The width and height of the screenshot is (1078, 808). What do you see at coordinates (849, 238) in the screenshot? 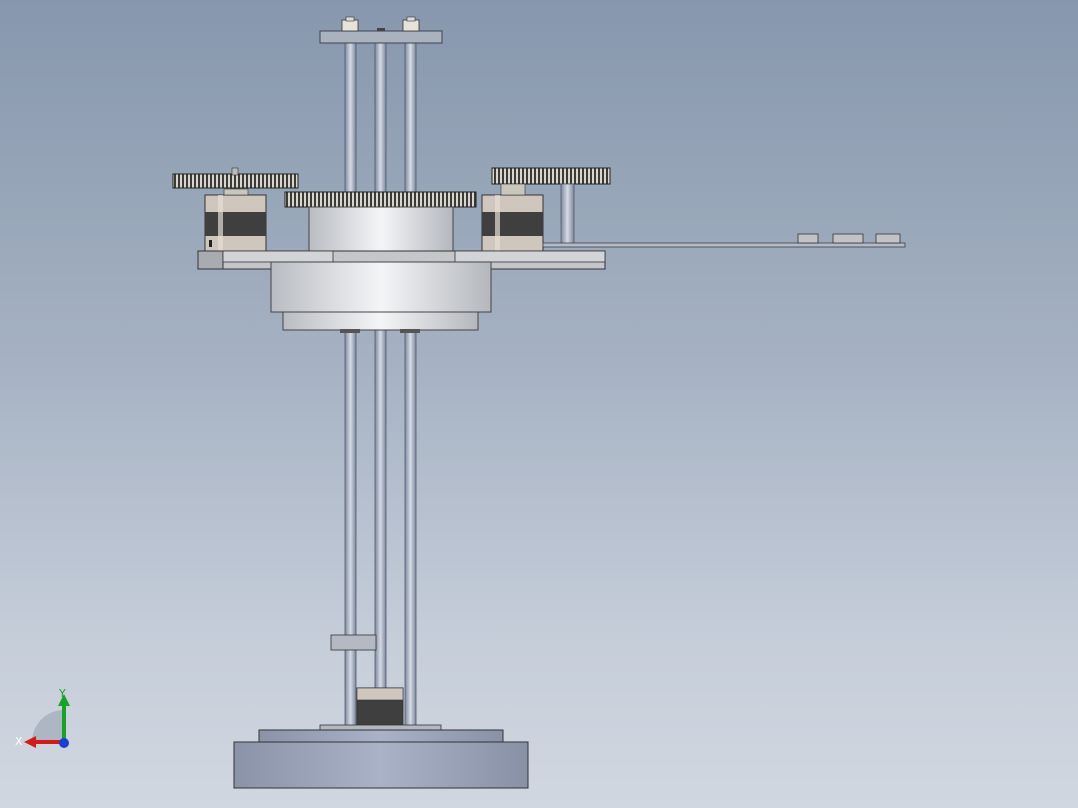
I see `arm-nuts` at bounding box center [849, 238].